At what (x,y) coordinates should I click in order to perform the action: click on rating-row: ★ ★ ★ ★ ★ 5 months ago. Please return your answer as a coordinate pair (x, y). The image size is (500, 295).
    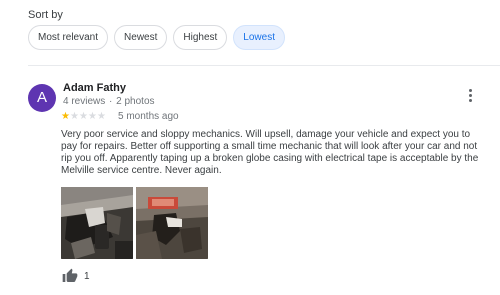
    Looking at the image, I should click on (120, 116).